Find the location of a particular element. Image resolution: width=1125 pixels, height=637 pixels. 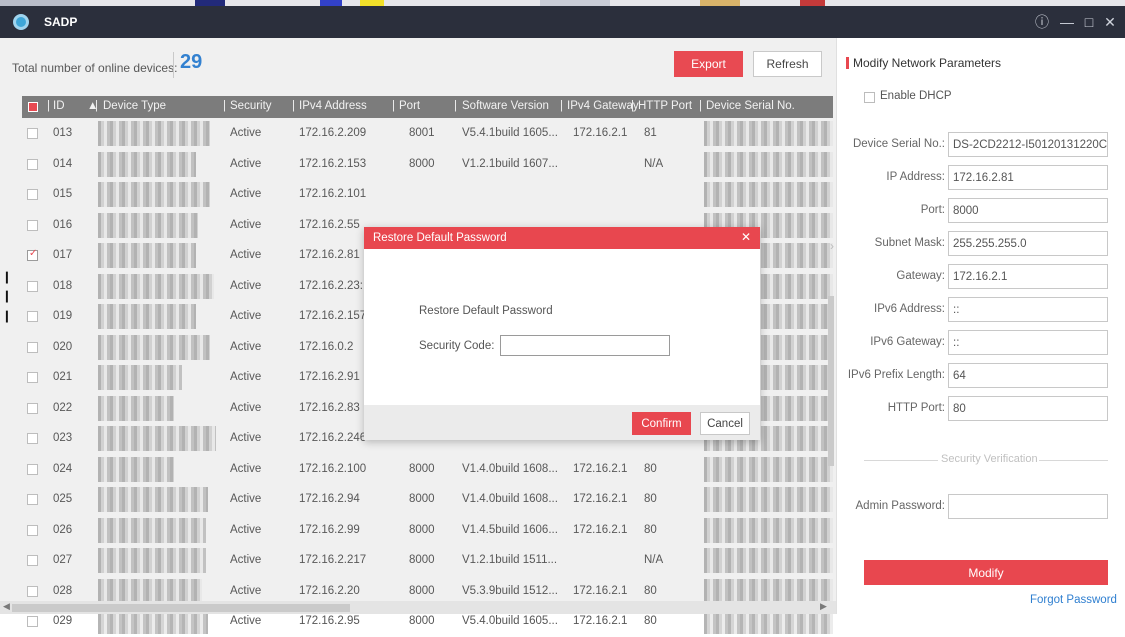

admin-password-input is located at coordinates (1028, 506).